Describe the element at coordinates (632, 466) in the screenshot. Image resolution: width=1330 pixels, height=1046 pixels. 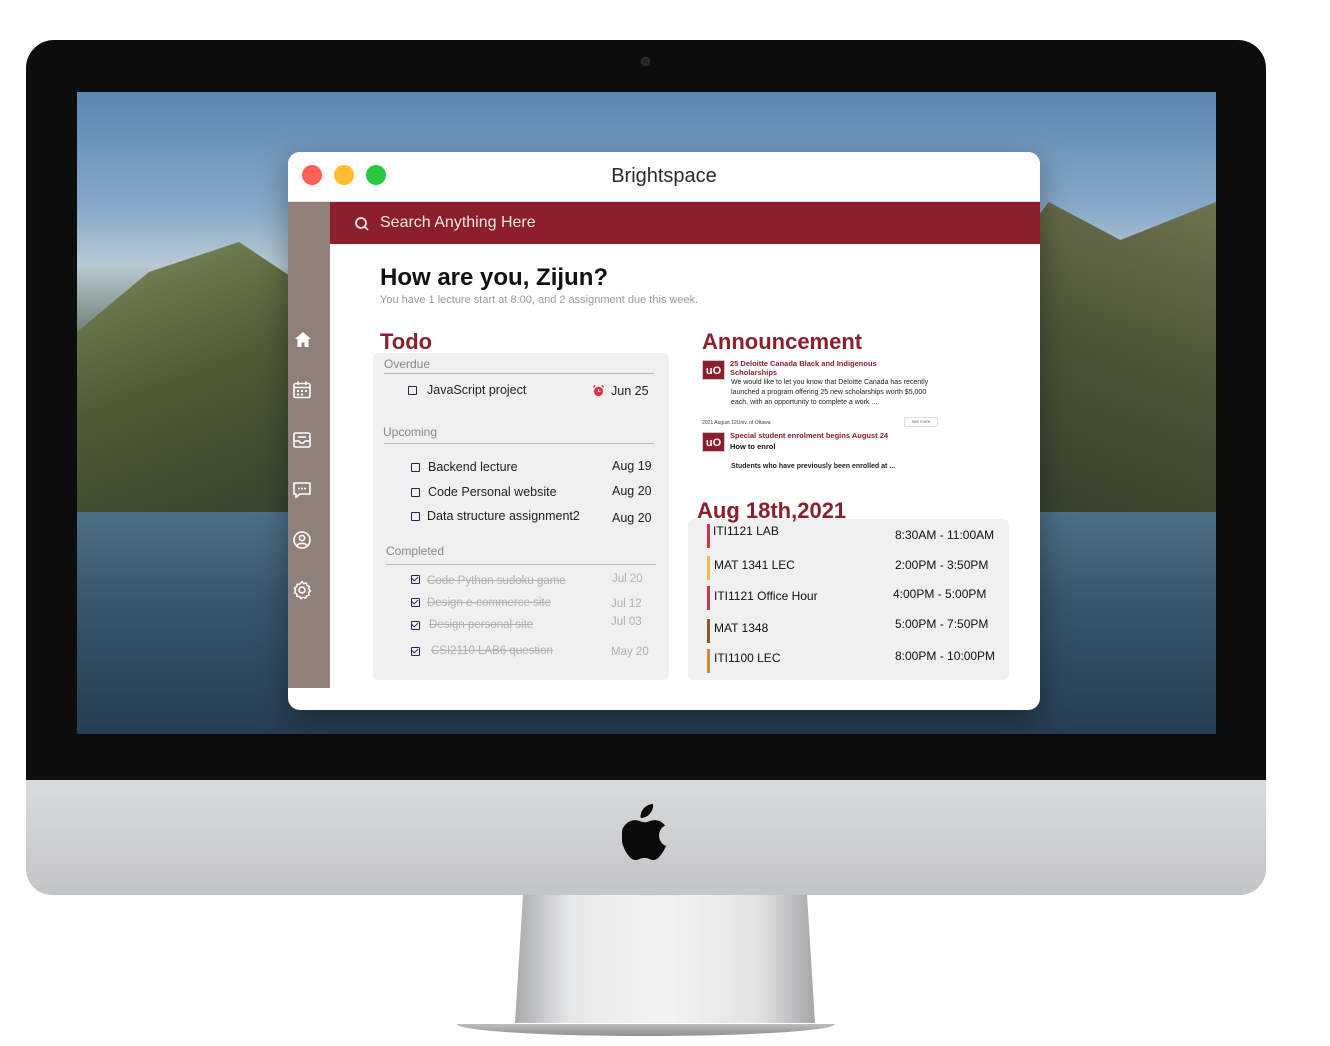
I see `todo-item-date: Aug 19` at that location.